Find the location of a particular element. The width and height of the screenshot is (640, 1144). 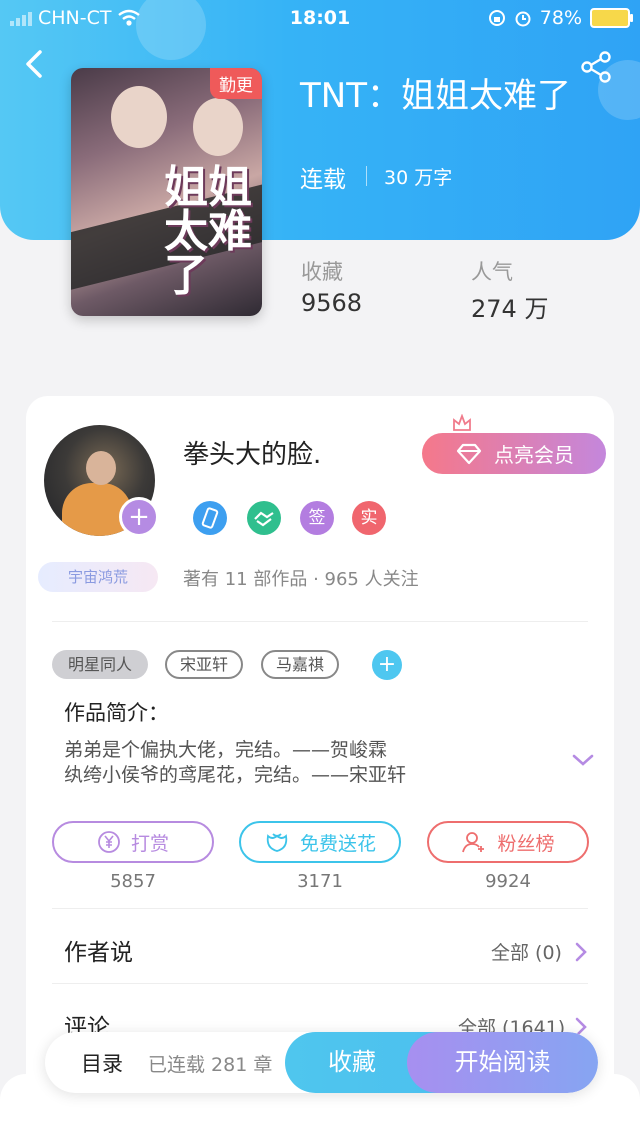

intro-line: 弟弟是个偏执大佬，完结。——贺峻霖 is located at coordinates (226, 750).